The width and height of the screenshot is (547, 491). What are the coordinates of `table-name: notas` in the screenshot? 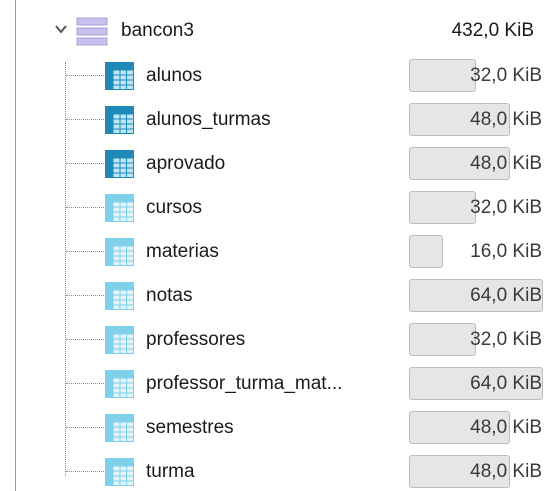 It's located at (169, 295).